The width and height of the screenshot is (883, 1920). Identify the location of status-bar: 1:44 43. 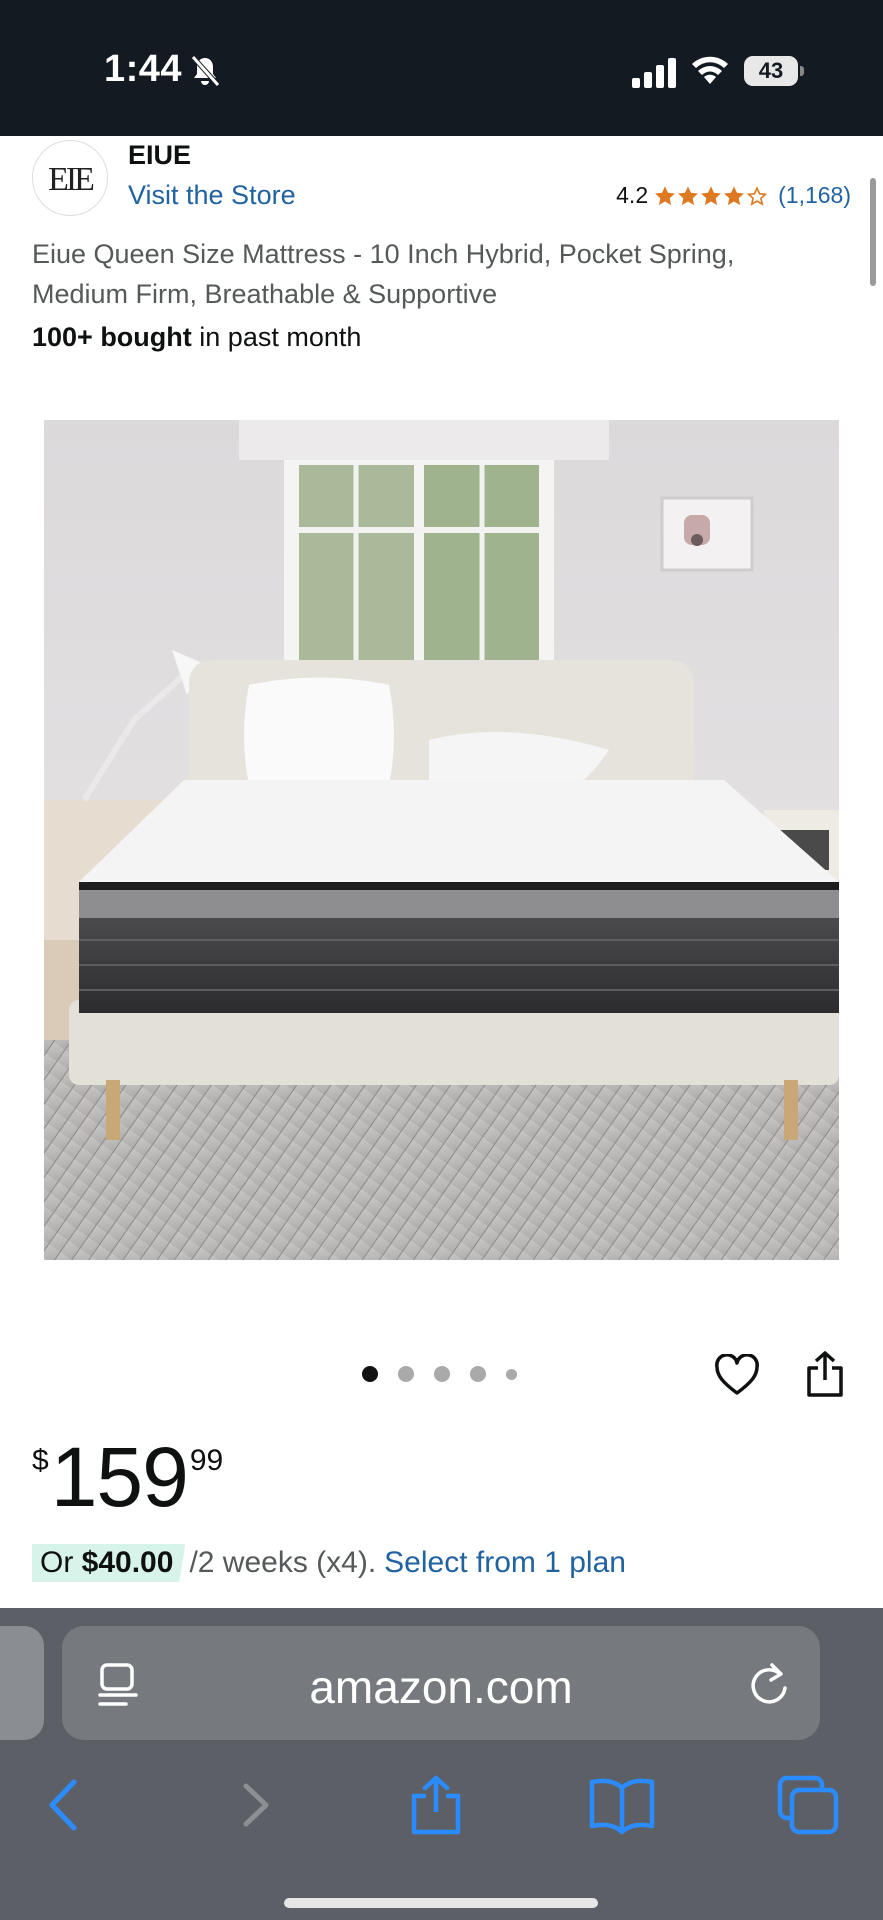
(441, 68).